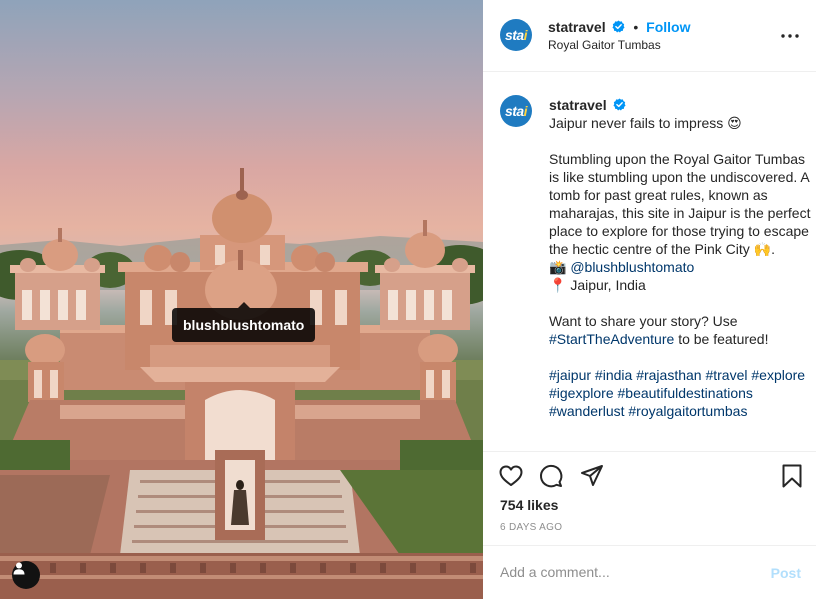 The image size is (816, 599). I want to click on hashtag-link: #jaipur, so click(570, 375).